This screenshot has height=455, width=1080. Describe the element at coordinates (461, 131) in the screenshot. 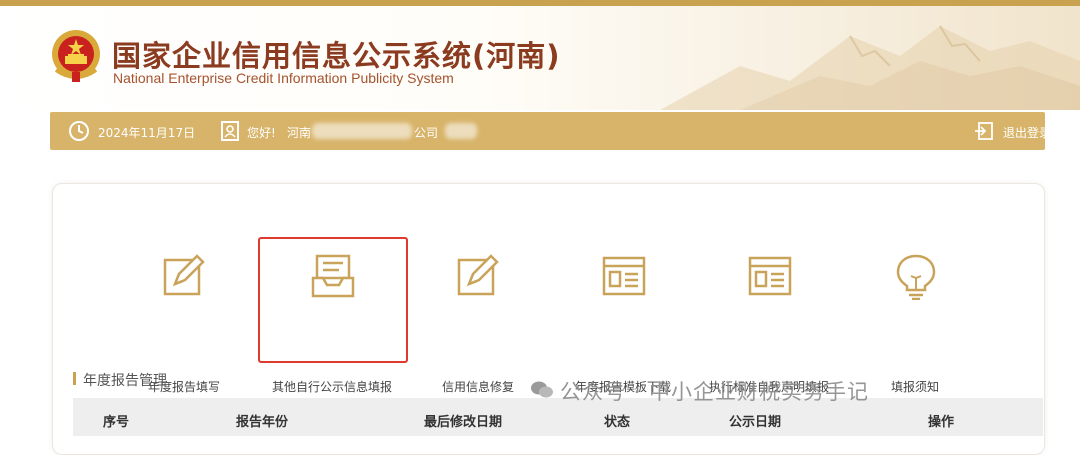

I see `redacted-extra` at that location.